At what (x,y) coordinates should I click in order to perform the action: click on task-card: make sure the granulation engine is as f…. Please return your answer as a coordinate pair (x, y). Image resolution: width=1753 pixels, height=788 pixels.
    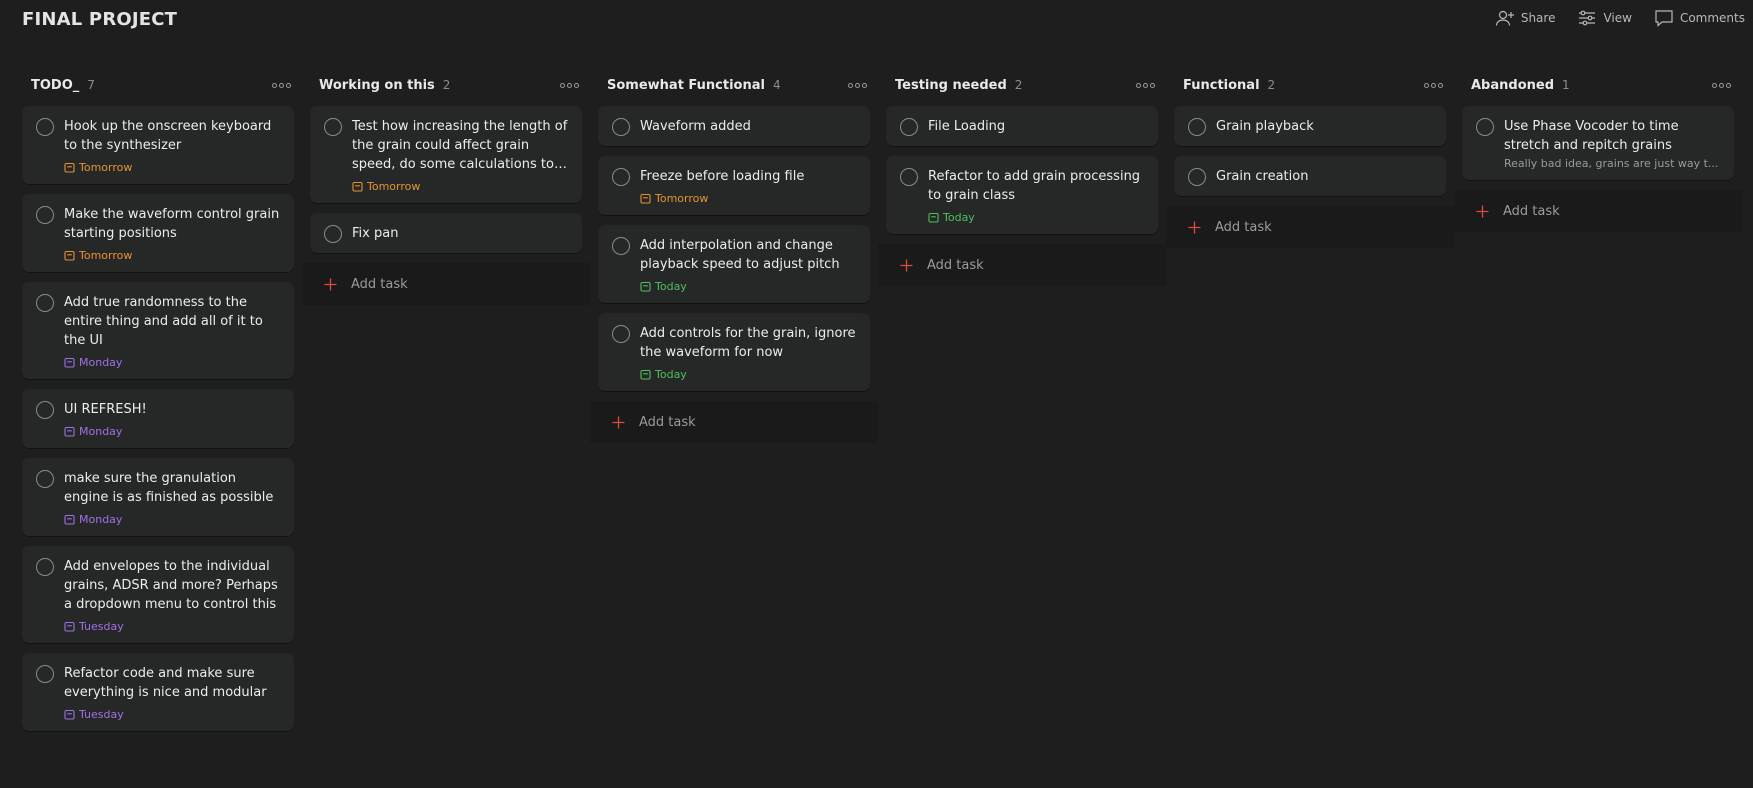
    Looking at the image, I should click on (158, 497).